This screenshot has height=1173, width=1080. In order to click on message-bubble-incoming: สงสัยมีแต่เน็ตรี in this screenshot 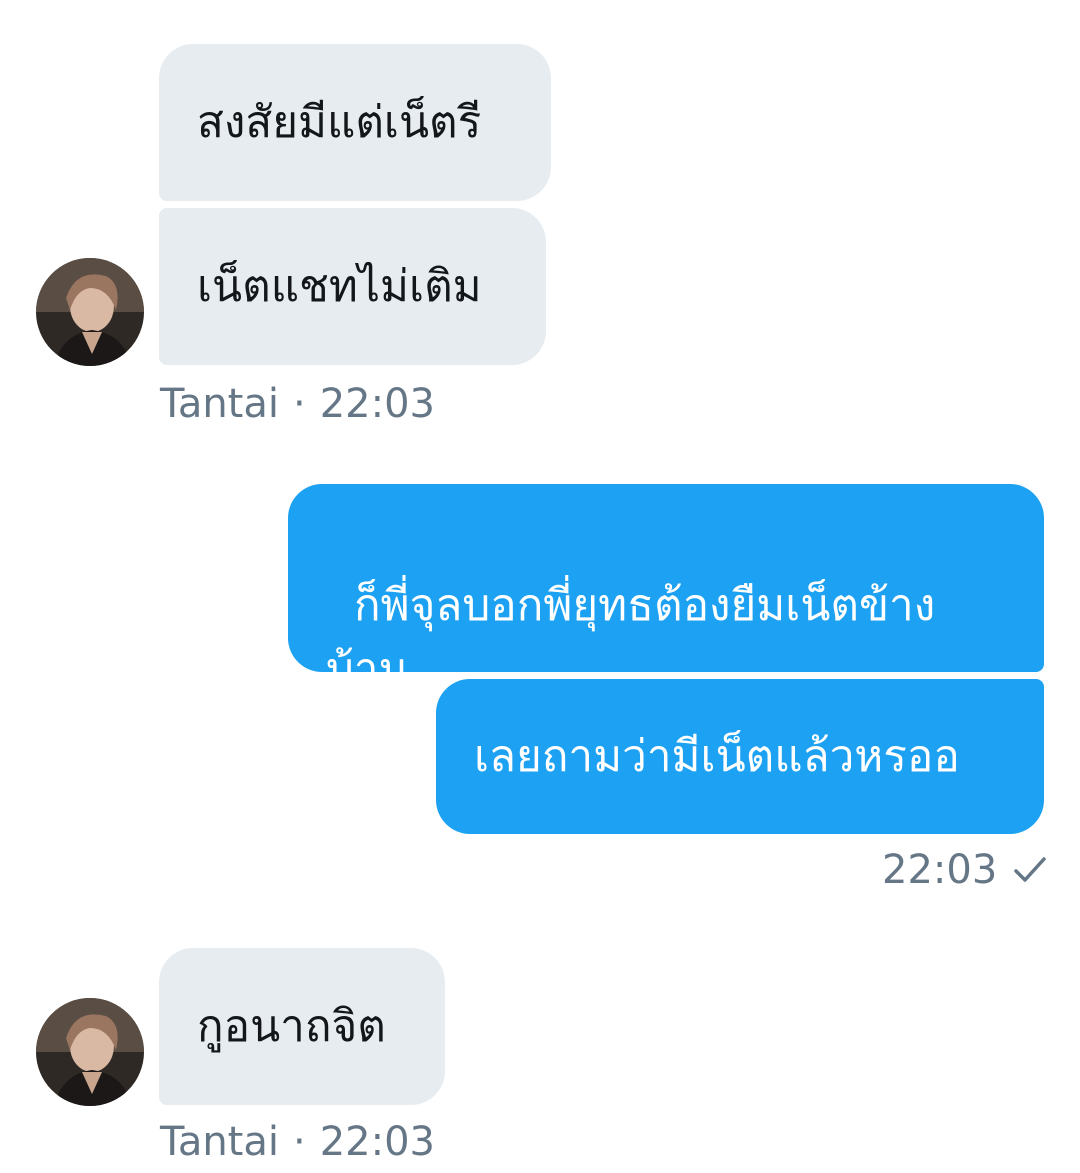, I will do `click(355, 122)`.